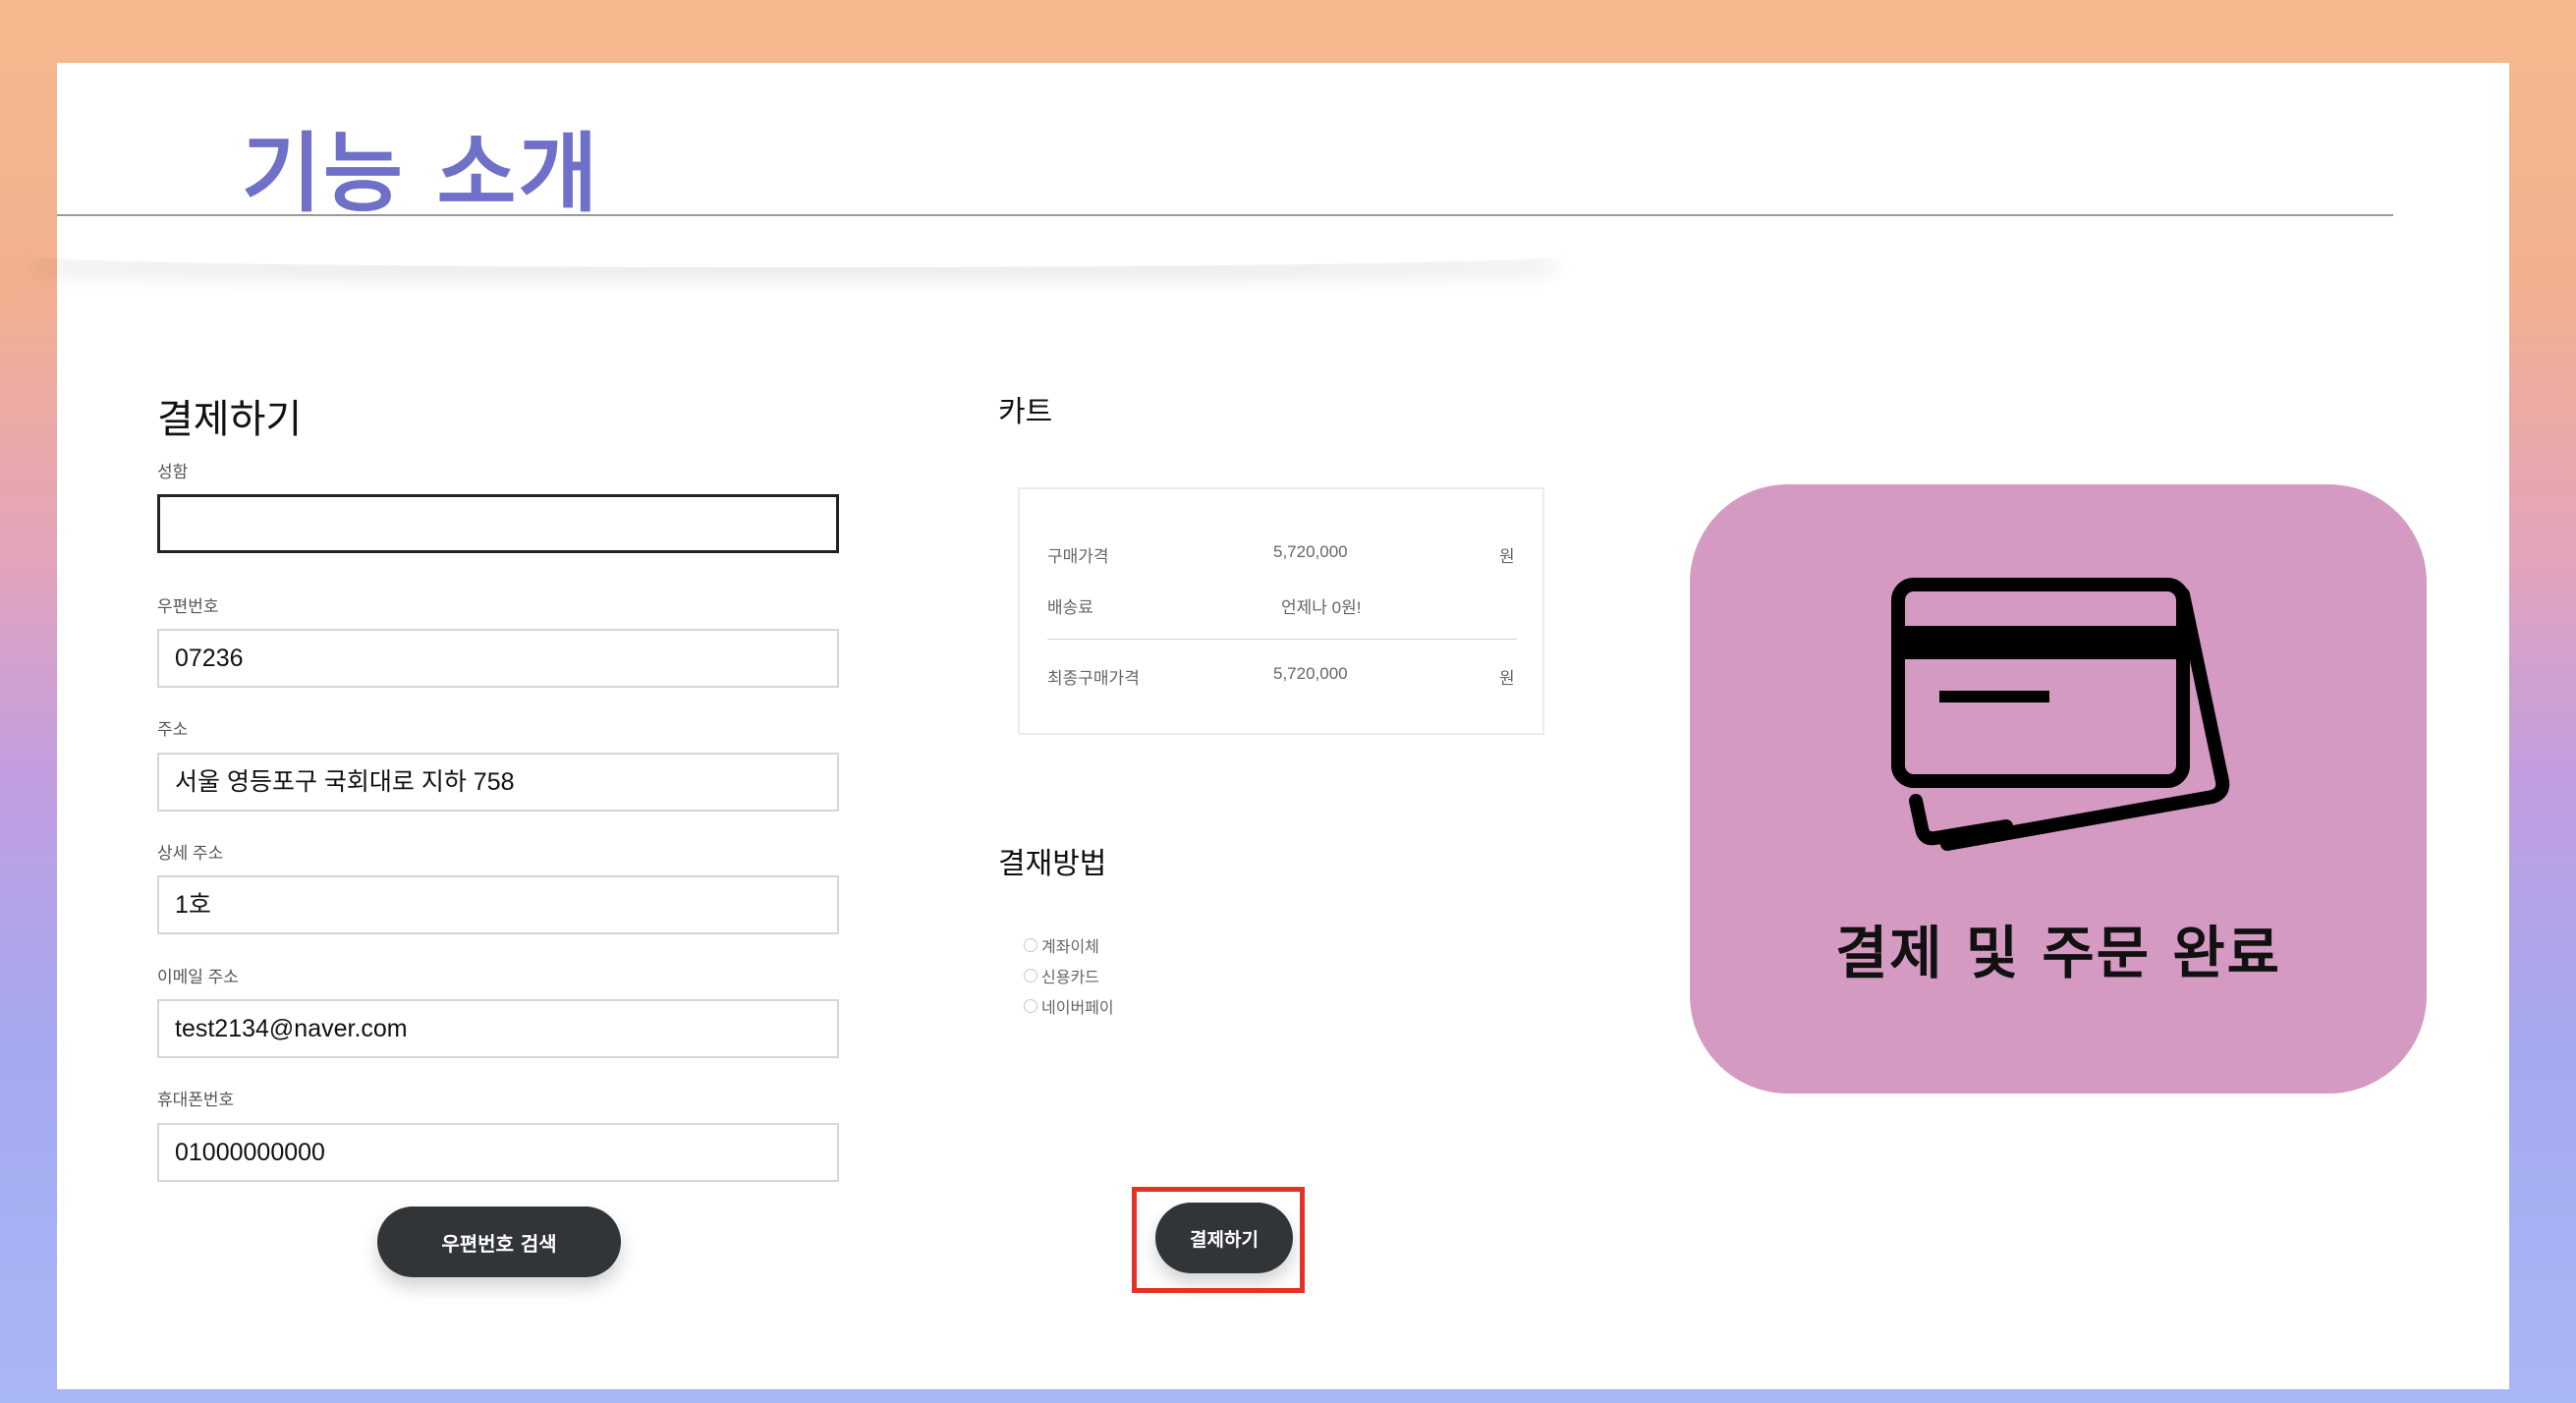 The width and height of the screenshot is (2576, 1403). What do you see at coordinates (499, 1242) in the screenshot?
I see `zipcode-search-button: 우편번호 검색` at bounding box center [499, 1242].